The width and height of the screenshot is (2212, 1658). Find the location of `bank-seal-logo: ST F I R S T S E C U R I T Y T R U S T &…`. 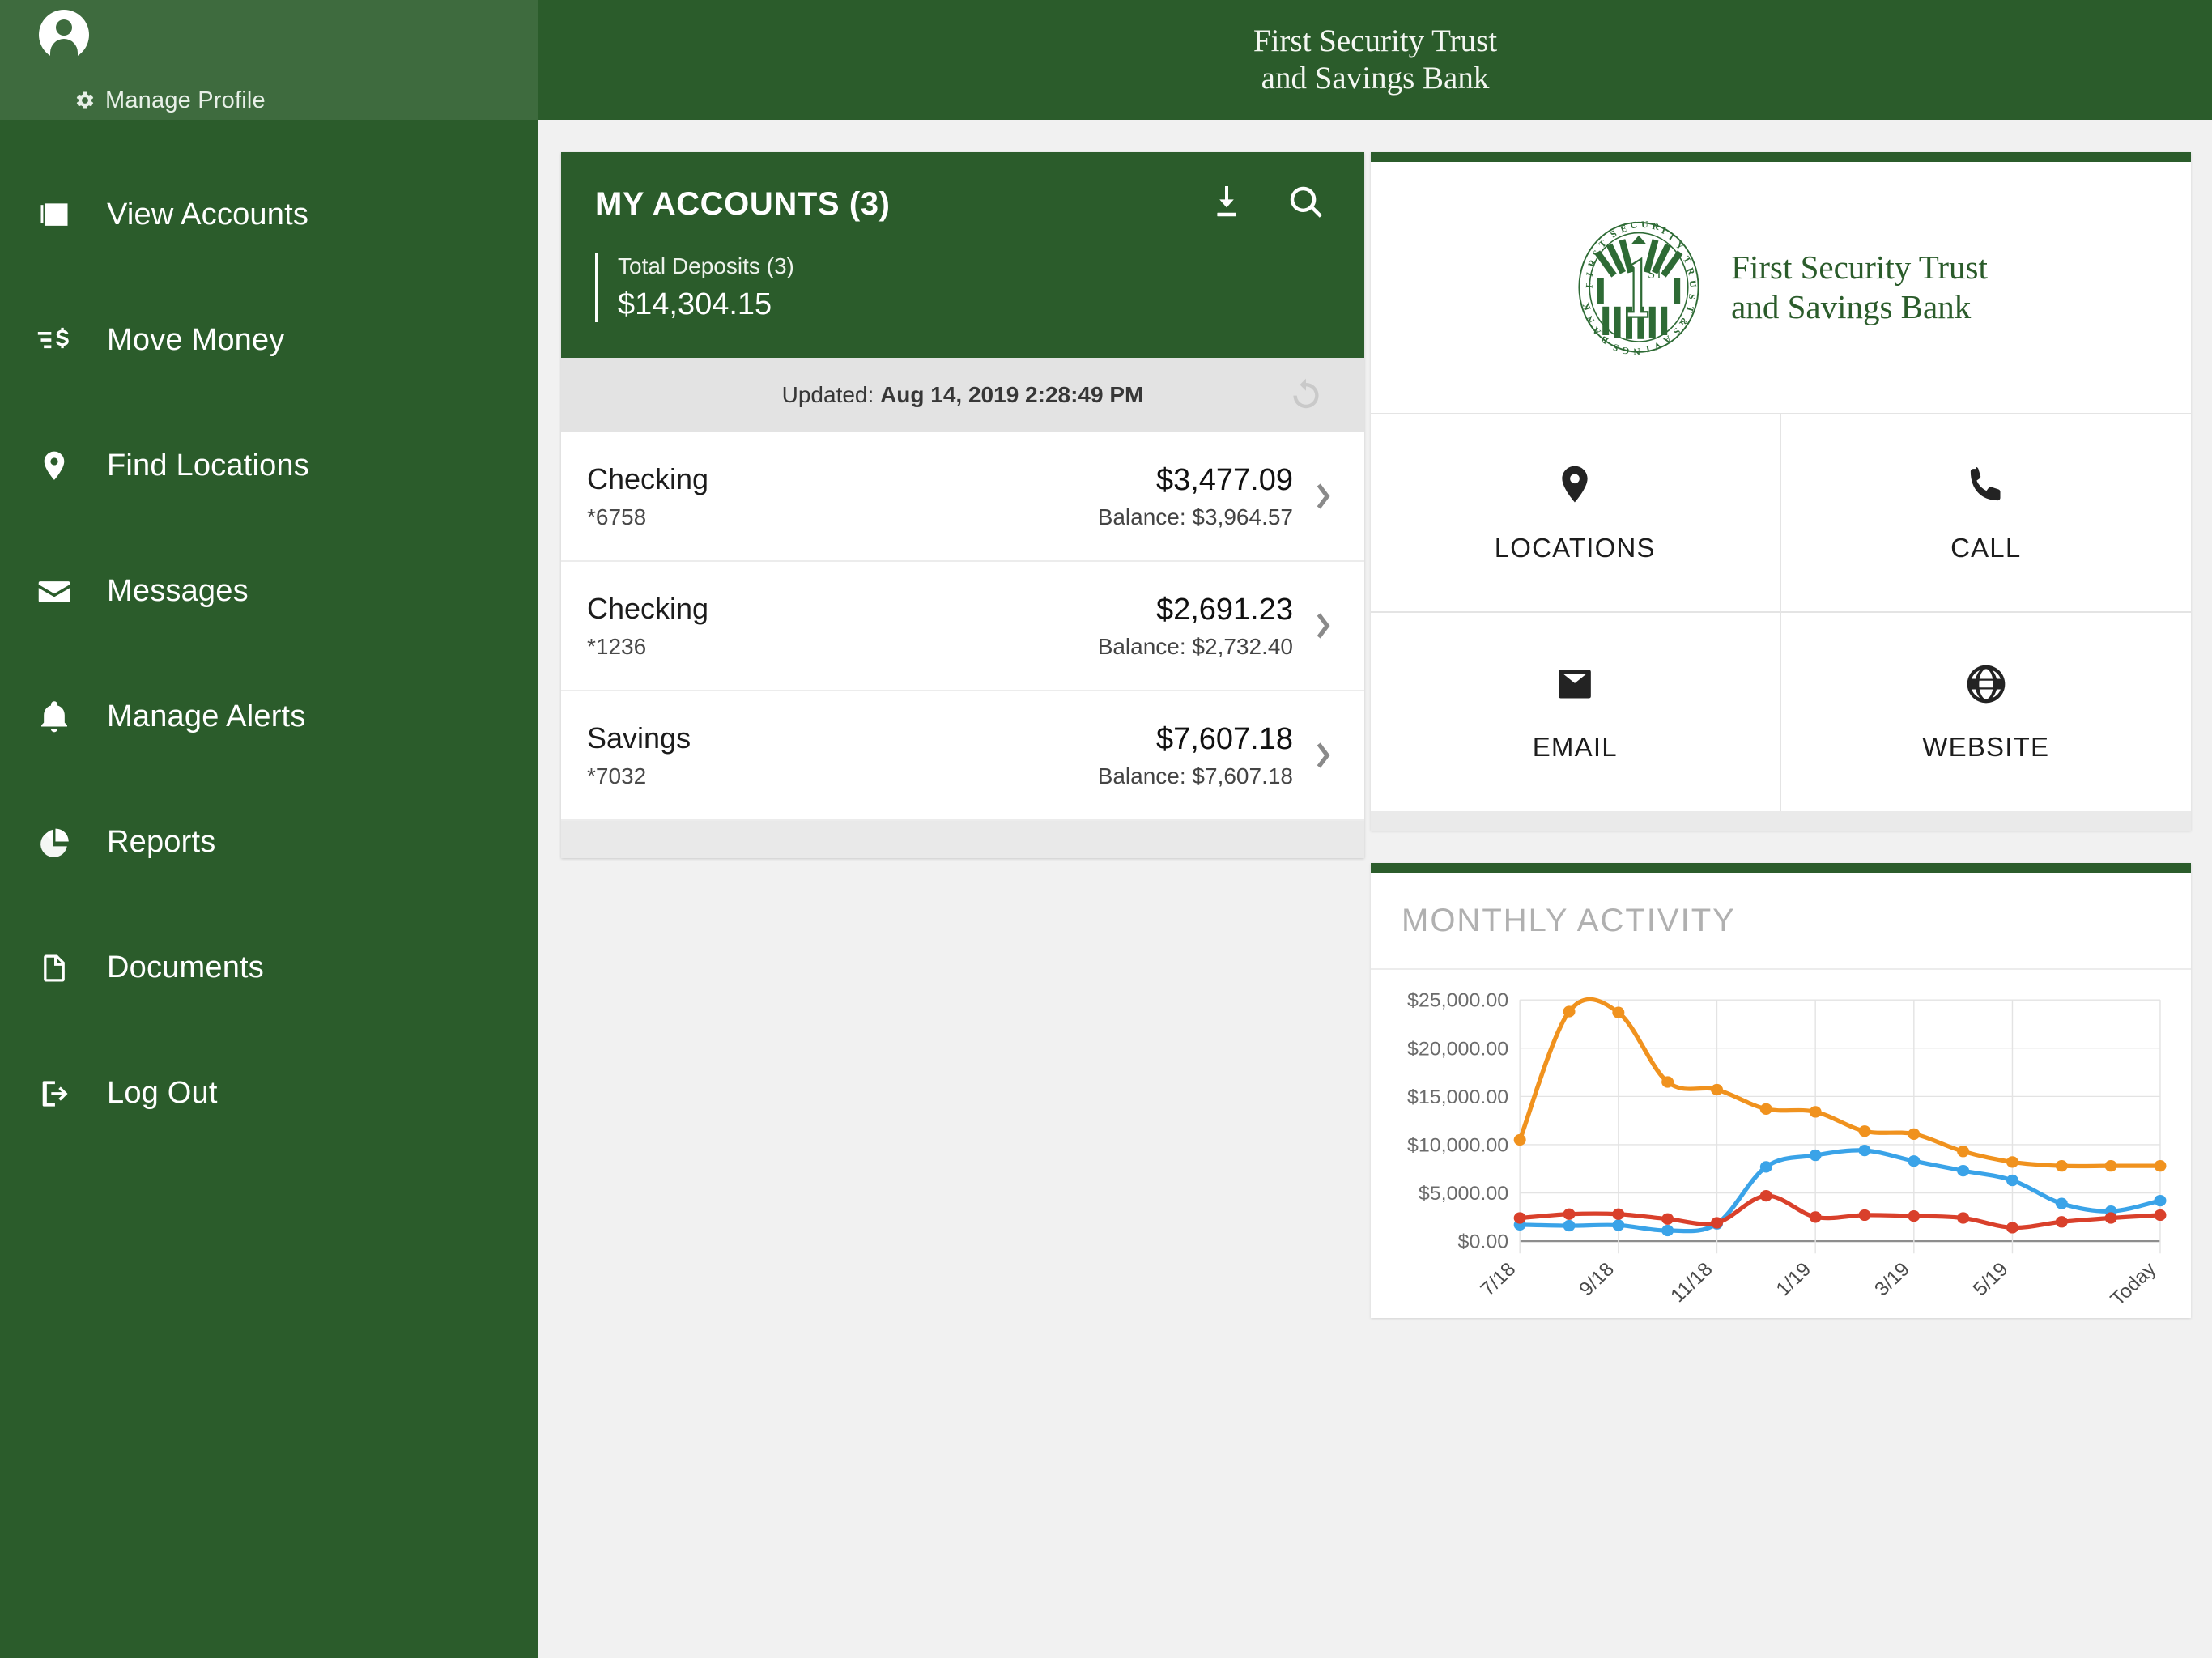

bank-seal-logo: ST F I R S T S E C U R I T Y T R U S T &… is located at coordinates (1639, 288).